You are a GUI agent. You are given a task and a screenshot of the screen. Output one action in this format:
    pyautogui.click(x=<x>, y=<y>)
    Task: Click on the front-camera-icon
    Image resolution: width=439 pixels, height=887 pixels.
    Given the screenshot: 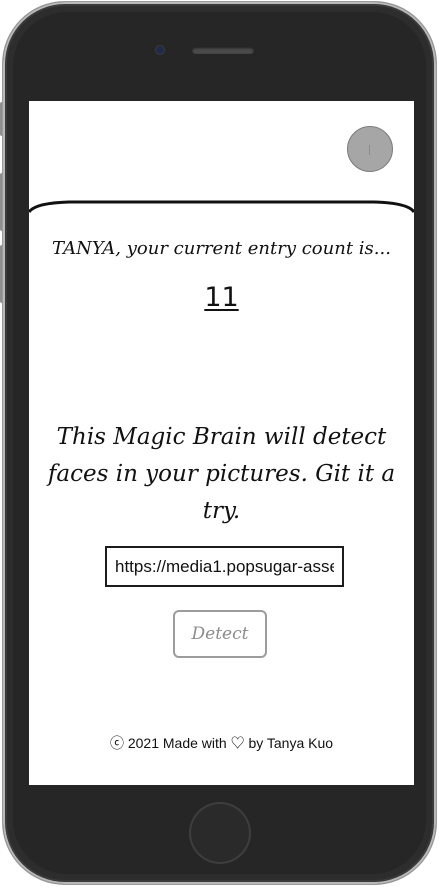 What is the action you would take?
    pyautogui.click(x=160, y=50)
    